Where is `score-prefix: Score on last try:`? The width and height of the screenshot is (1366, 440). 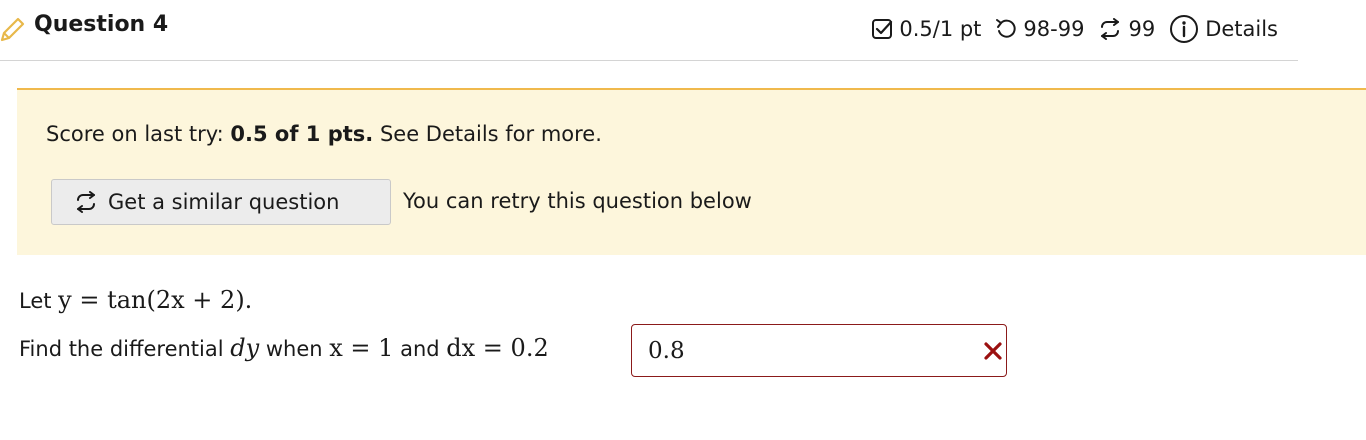 score-prefix: Score on last try: is located at coordinates (138, 134).